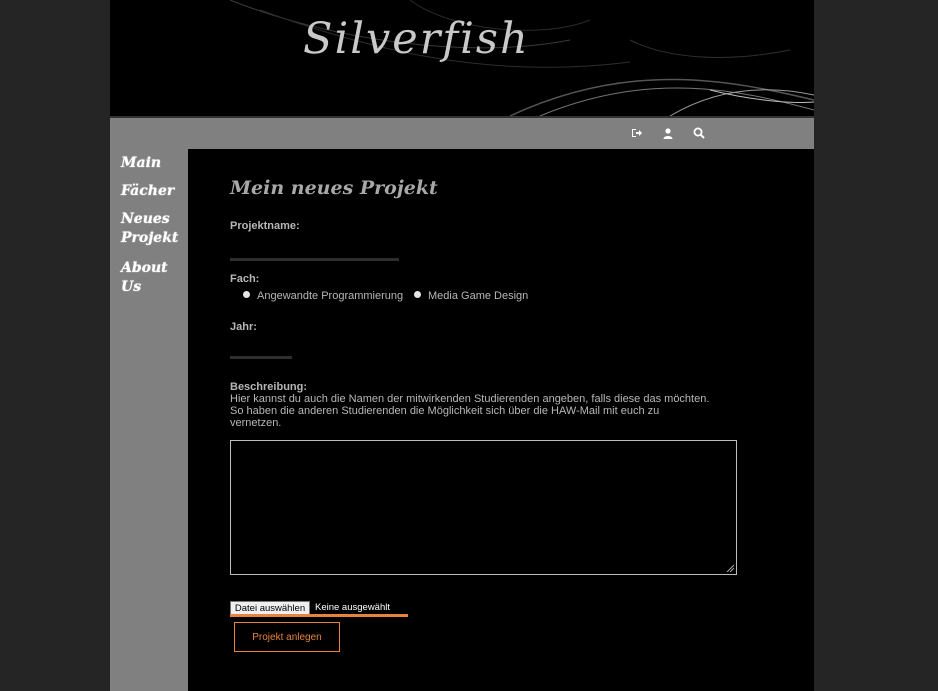  What do you see at coordinates (147, 191) in the screenshot?
I see `sidebar-item-faecher: Fächer` at bounding box center [147, 191].